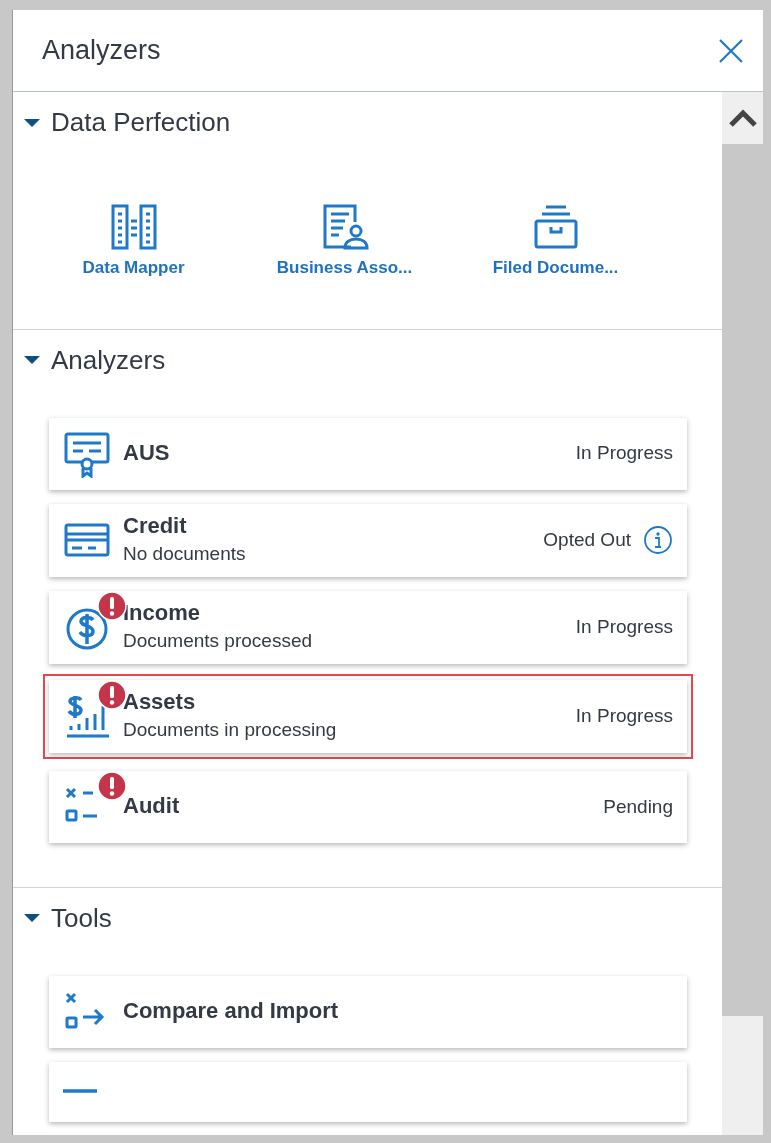 Image resolution: width=771 pixels, height=1143 pixels. I want to click on analyzer-card: Credit No documents Opted Out, so click(368, 540).